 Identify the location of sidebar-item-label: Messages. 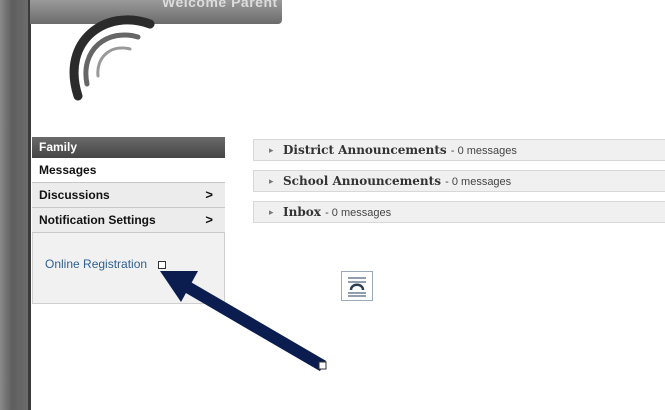
(68, 170).